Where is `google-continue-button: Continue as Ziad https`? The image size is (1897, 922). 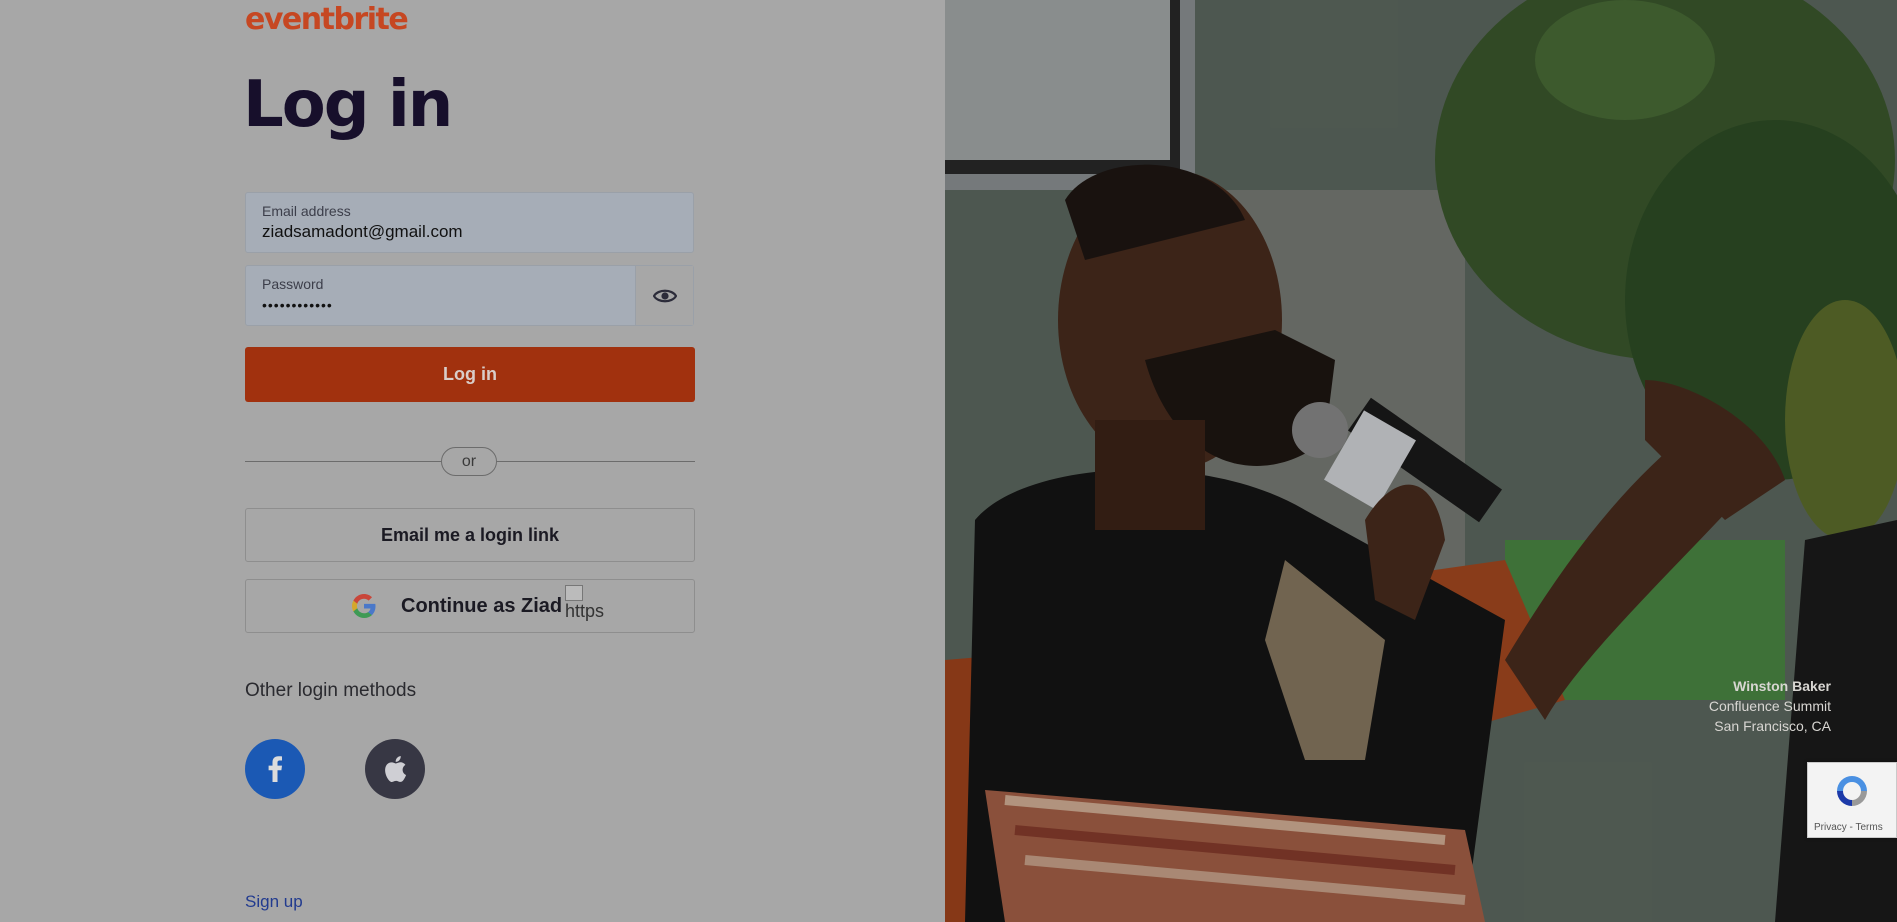
google-continue-button: Continue as Ziad https is located at coordinates (470, 606).